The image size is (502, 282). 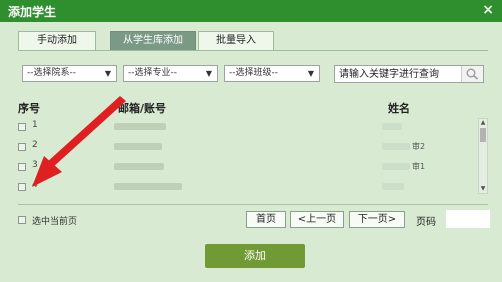 I want to click on scroll-up-icon: ▲, so click(x=483, y=123).